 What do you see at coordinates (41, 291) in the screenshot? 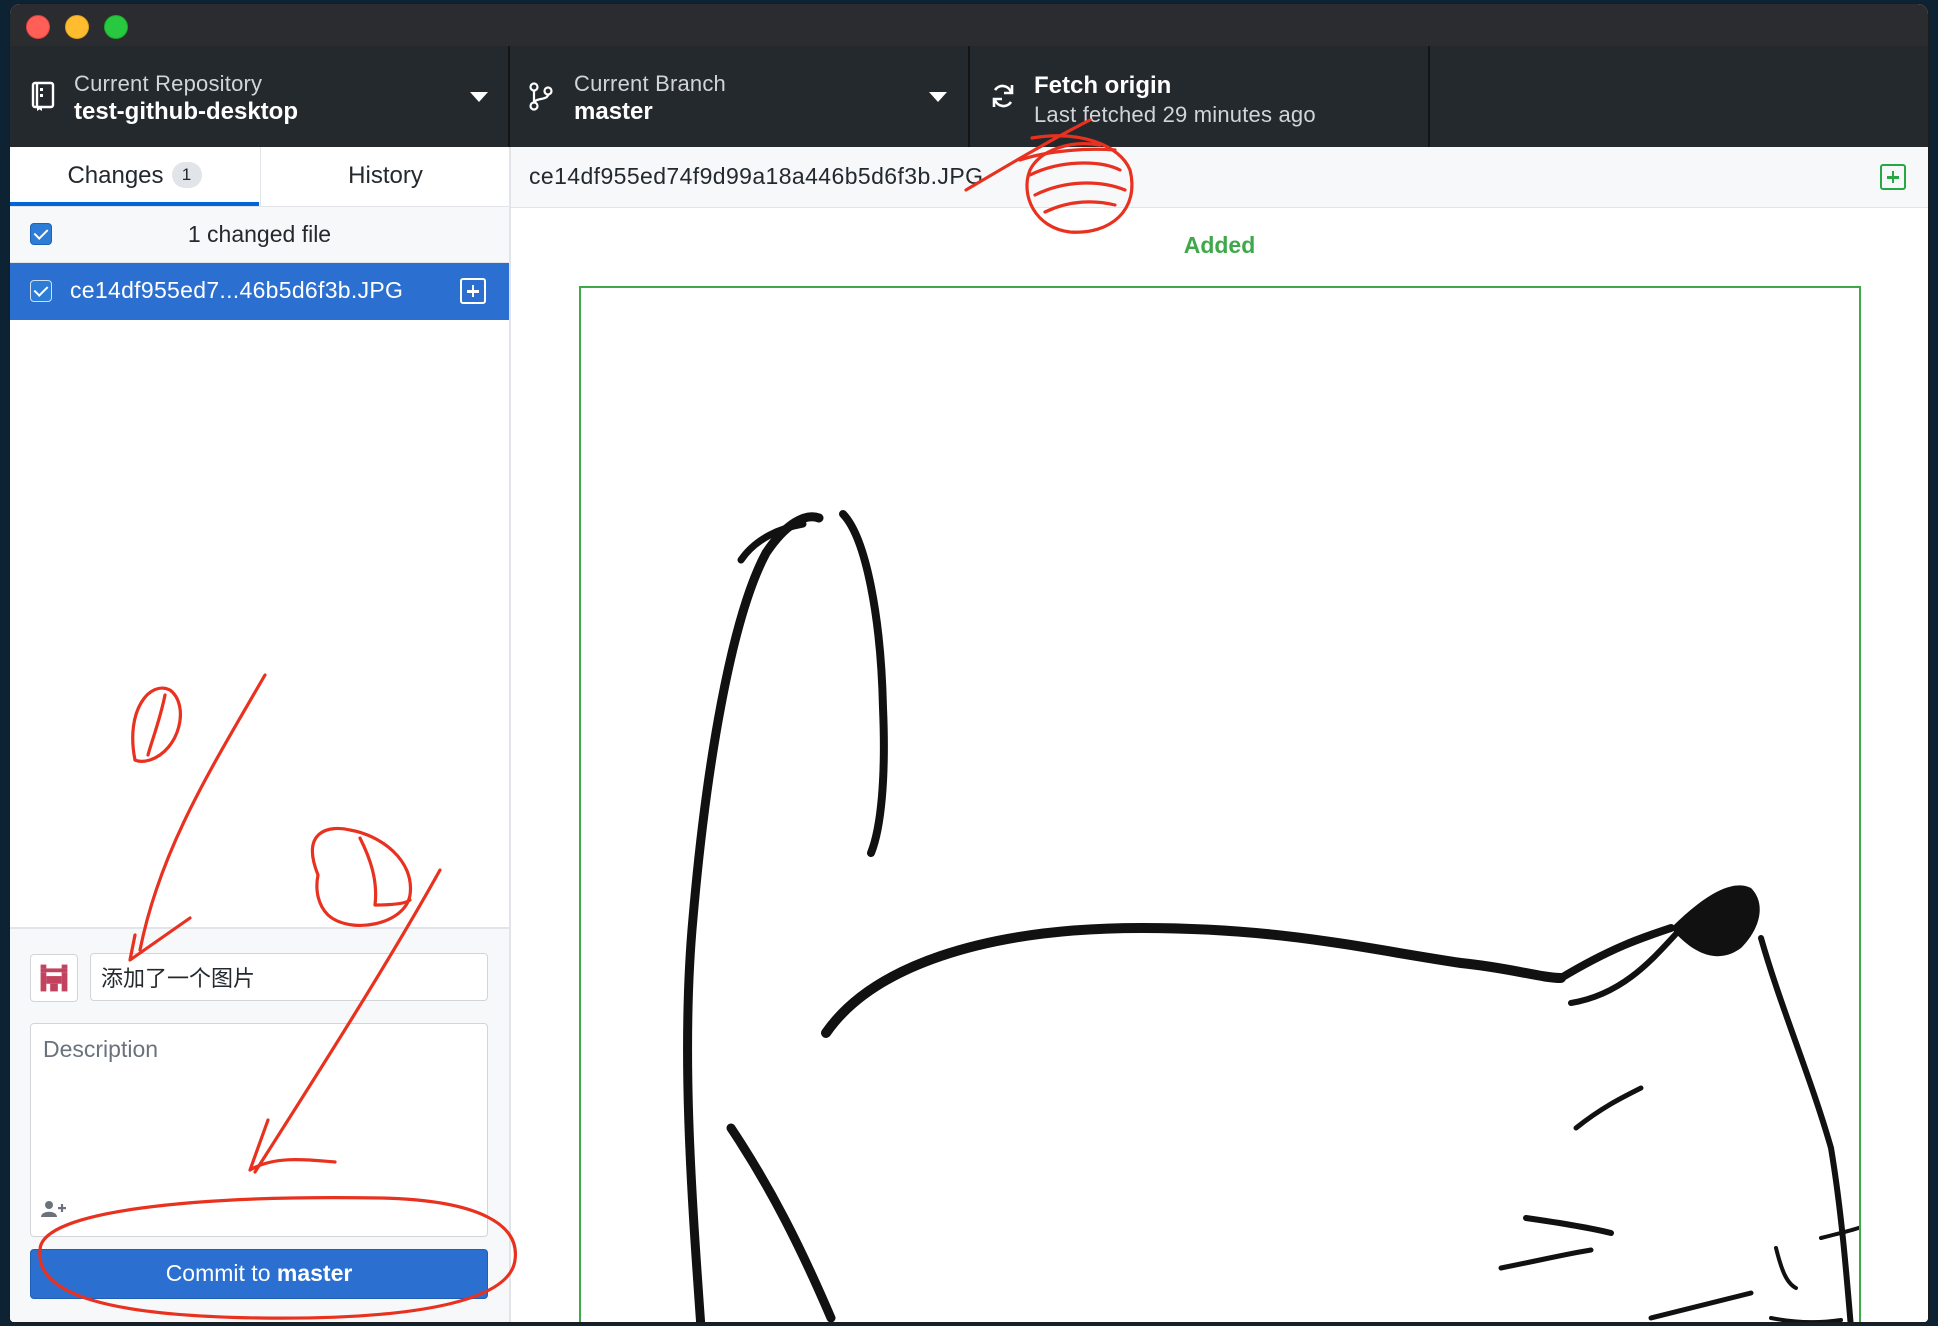
I see `file-include-checkbox` at bounding box center [41, 291].